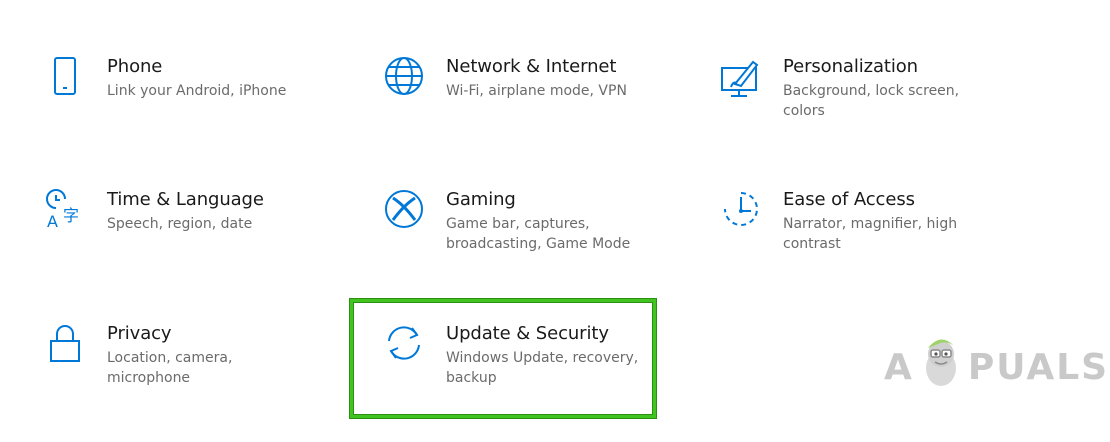 The height and width of the screenshot is (442, 1110). Describe the element at coordinates (139, 333) in the screenshot. I see `tile-title: Privacy` at that location.